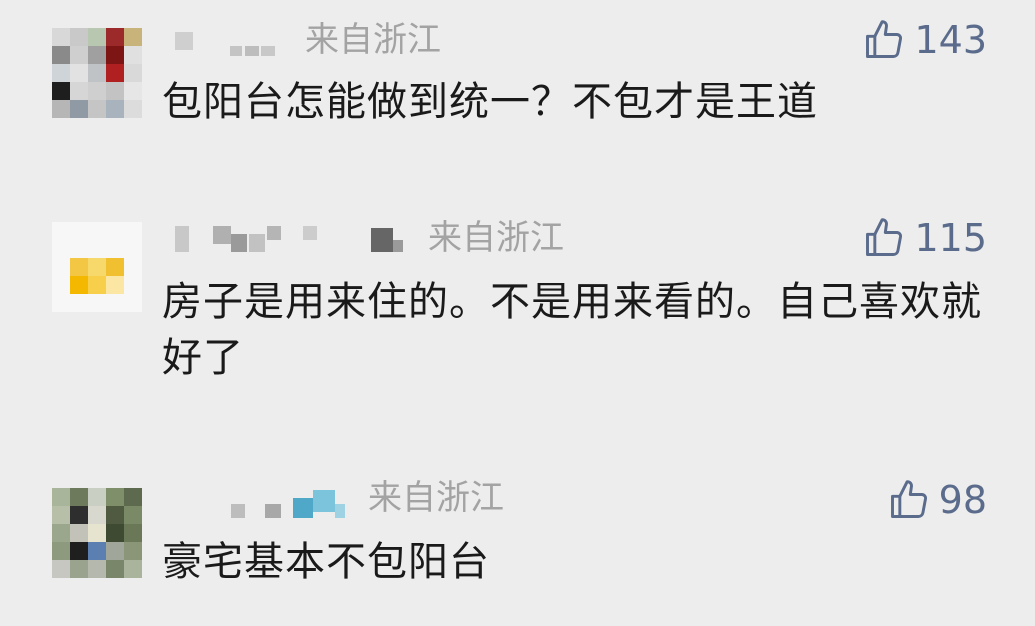  Describe the element at coordinates (937, 500) in the screenshot. I see `like-button: 98` at that location.